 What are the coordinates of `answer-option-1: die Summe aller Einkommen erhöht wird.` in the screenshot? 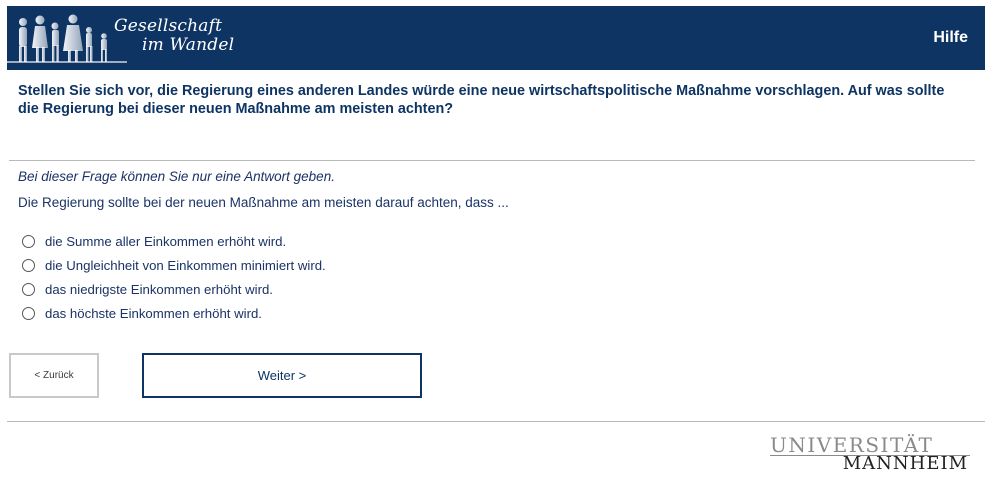 It's located at (174, 241).